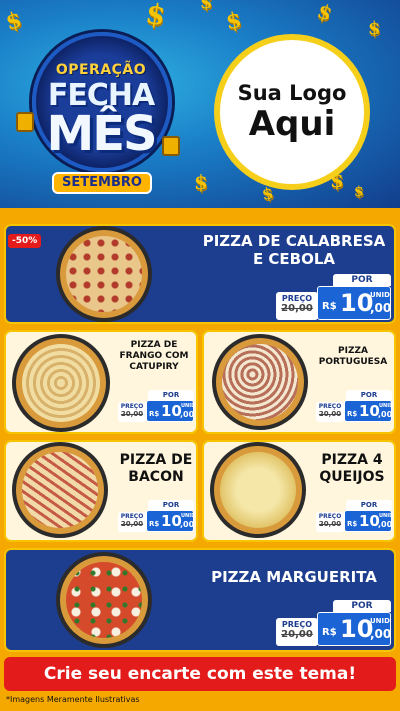 This screenshot has height=711, width=400. Describe the element at coordinates (25, 241) in the screenshot. I see `discount-tag: -50%` at that location.